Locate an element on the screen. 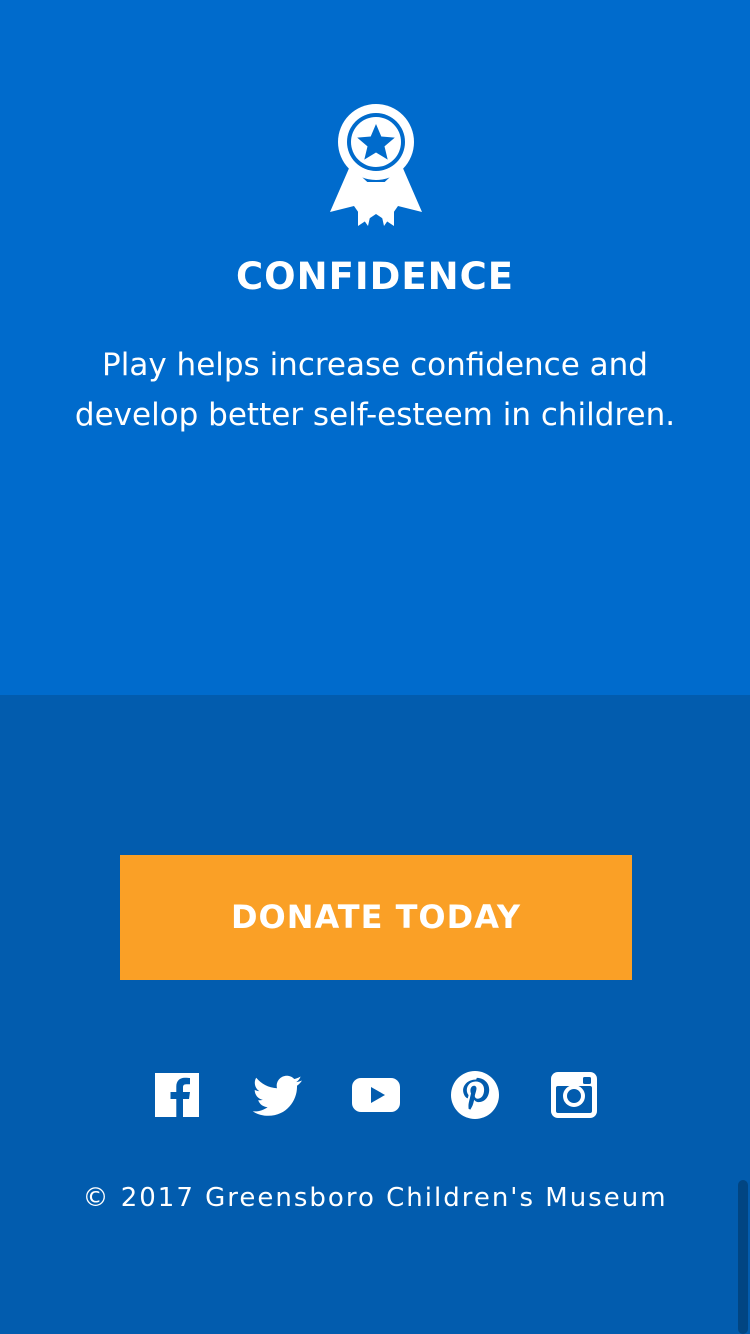  facebook-icon is located at coordinates (177, 1095).